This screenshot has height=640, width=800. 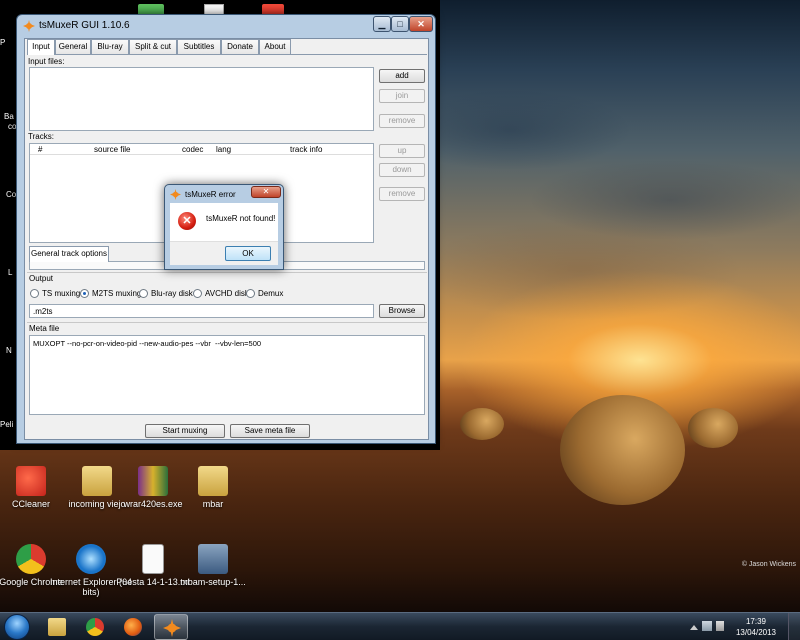 I want to click on blu-ray-disk-label: Blu-ray disk, so click(x=172, y=293).